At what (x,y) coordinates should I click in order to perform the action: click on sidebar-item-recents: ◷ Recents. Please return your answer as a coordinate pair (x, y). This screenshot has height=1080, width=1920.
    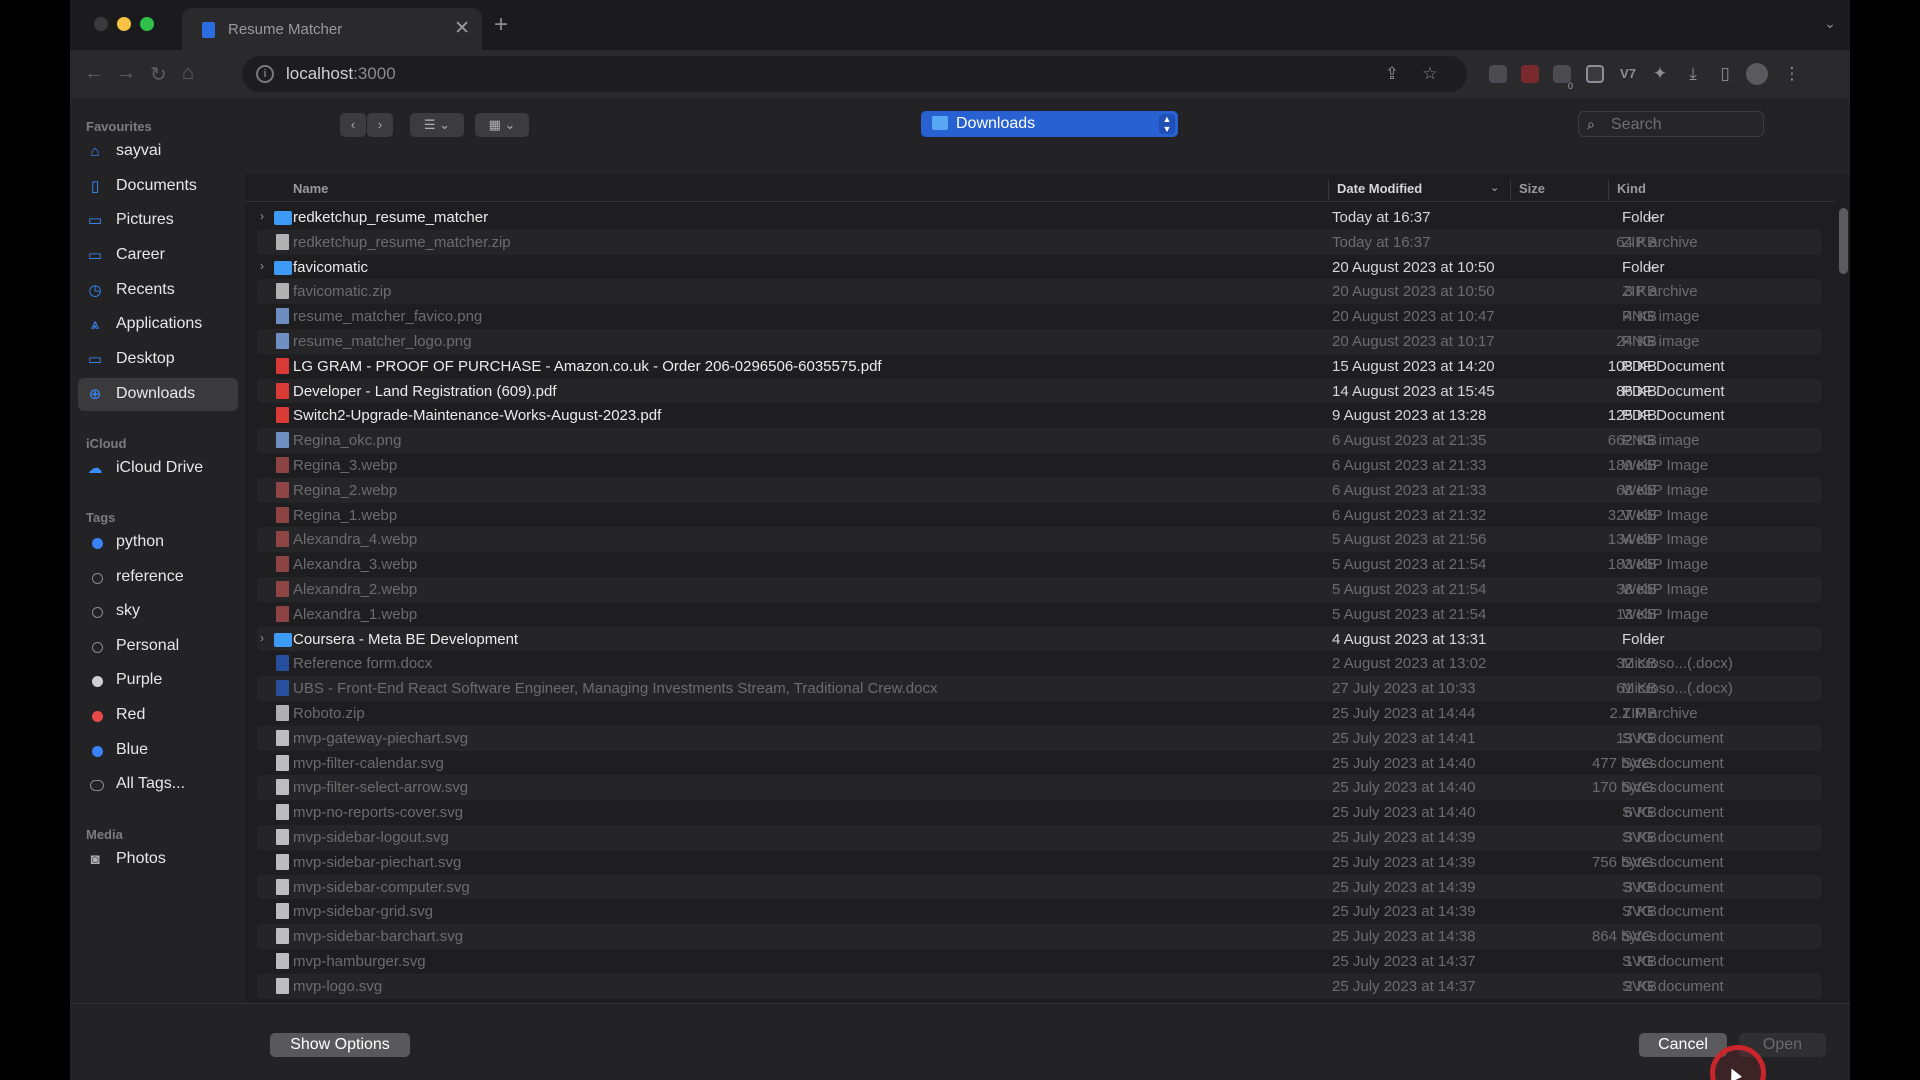
    Looking at the image, I should click on (158, 290).